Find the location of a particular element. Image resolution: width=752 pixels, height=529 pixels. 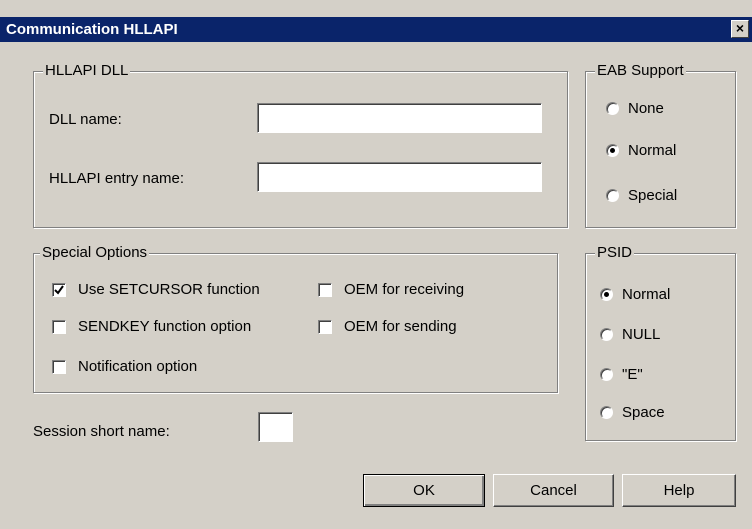

psid-radio-normal-label: Normal is located at coordinates (646, 294).